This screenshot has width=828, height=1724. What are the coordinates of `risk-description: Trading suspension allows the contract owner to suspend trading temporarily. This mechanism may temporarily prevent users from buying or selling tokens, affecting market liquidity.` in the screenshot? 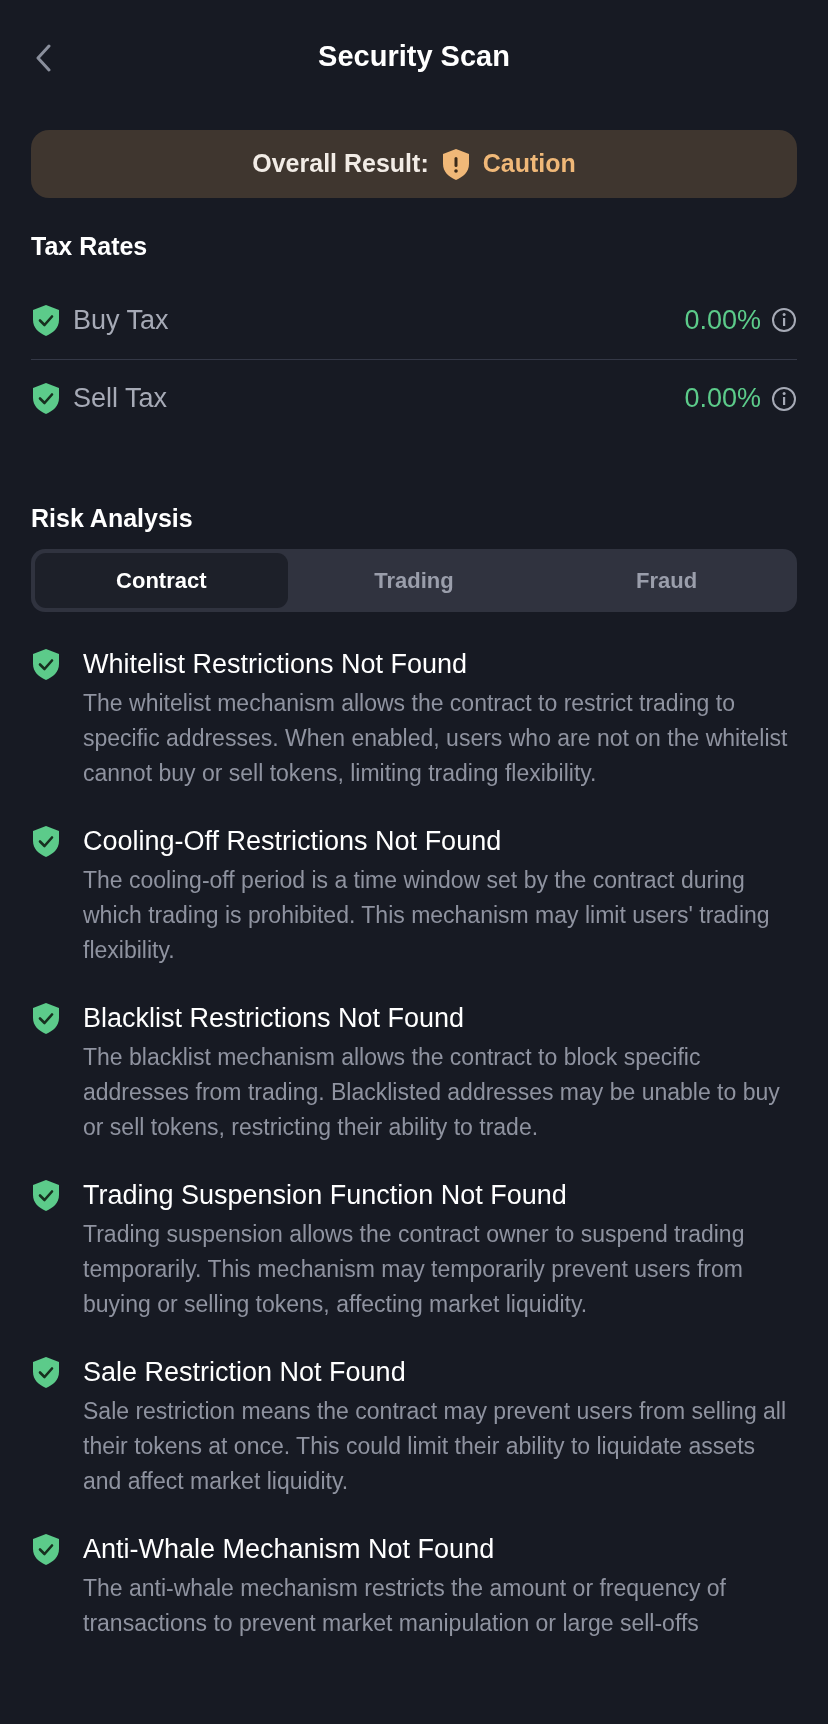 It's located at (414, 1269).